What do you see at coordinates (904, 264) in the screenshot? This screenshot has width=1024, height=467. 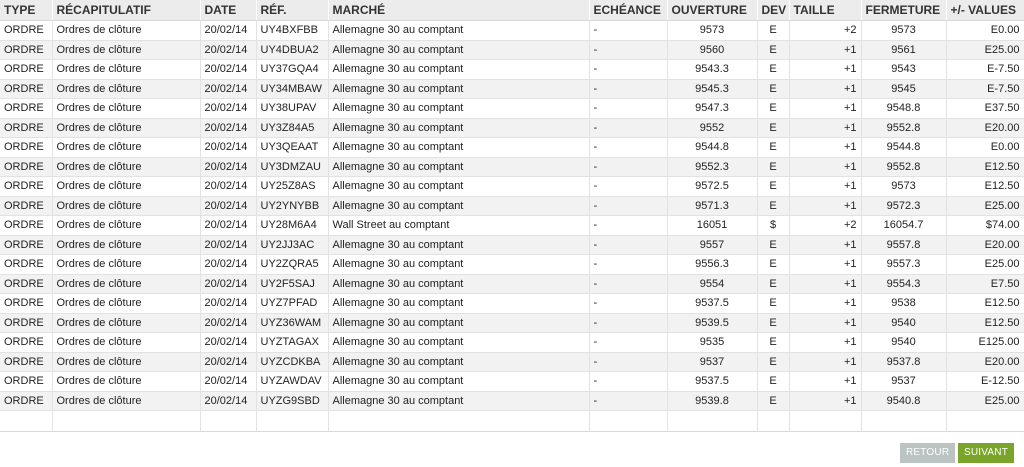 I see `cell-fermeture: 9557.3` at bounding box center [904, 264].